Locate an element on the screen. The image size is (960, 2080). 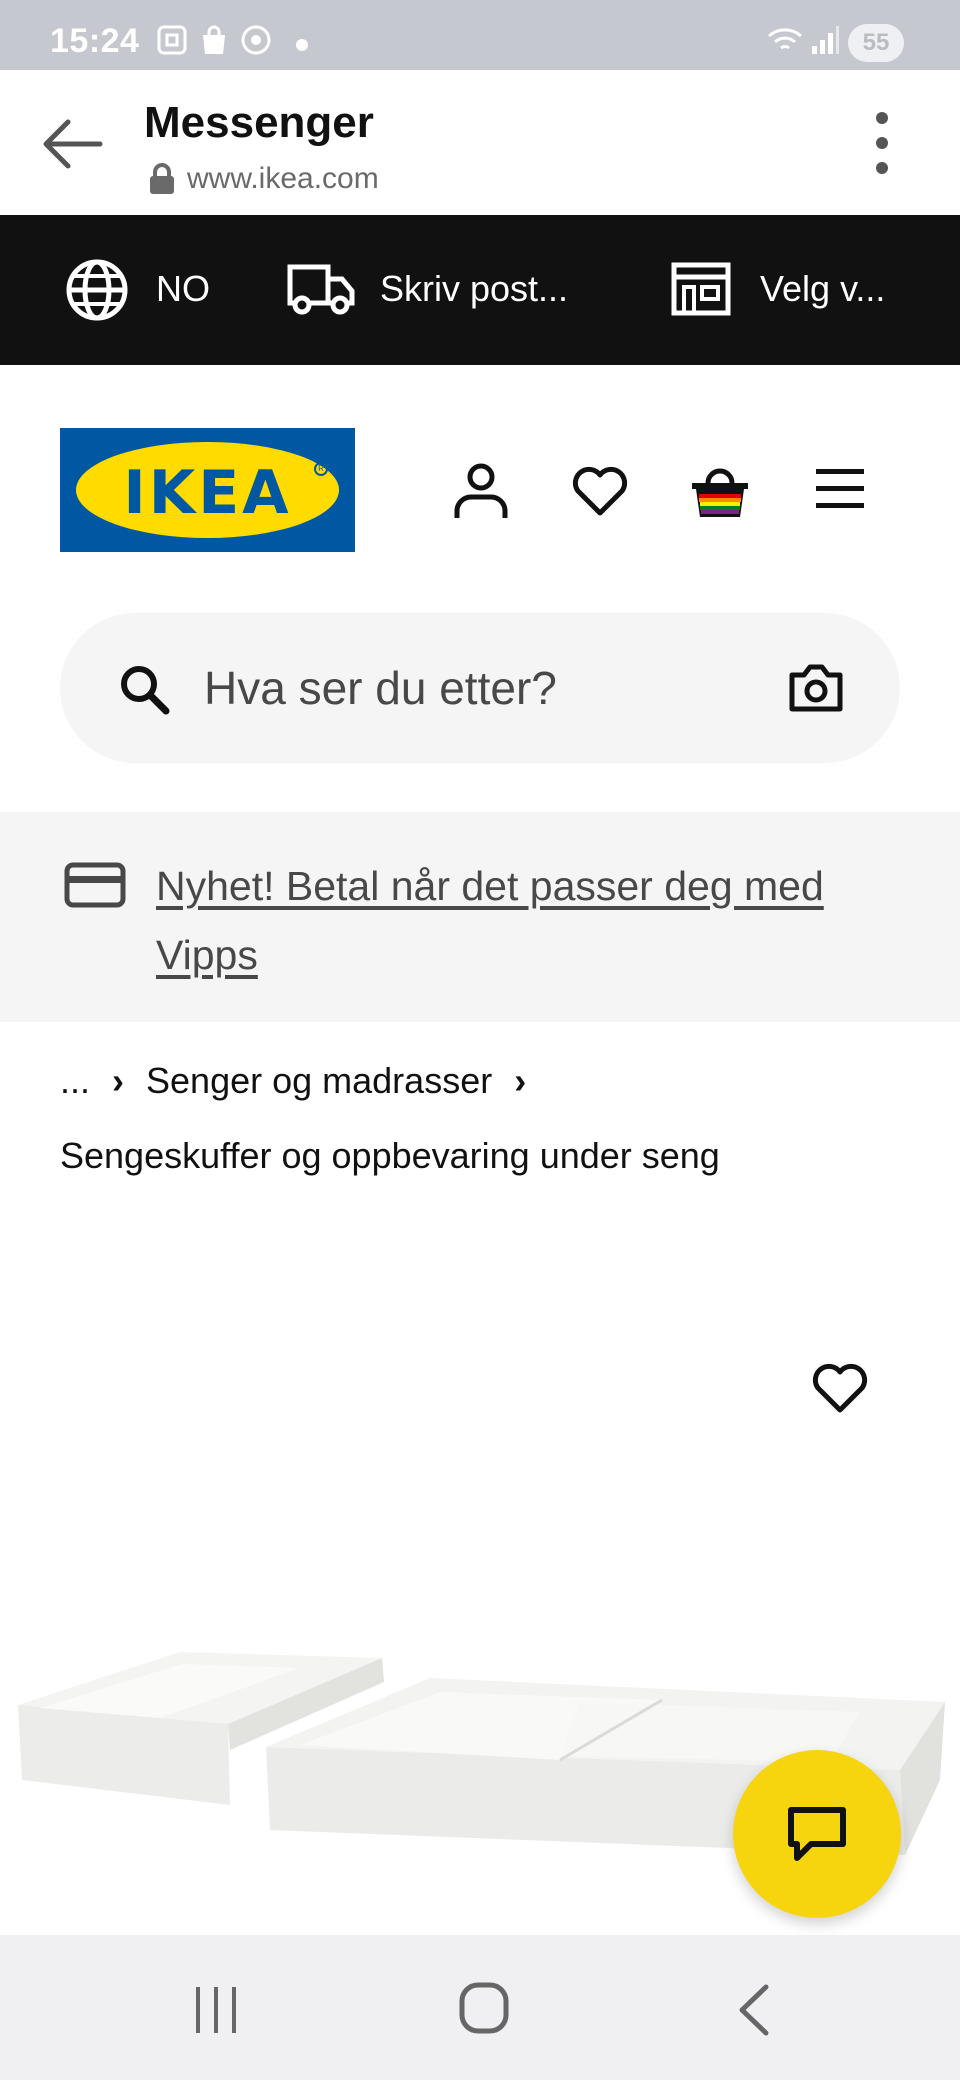
browser-app-bar: Messenger www.ikea.com is located at coordinates (480, 142).